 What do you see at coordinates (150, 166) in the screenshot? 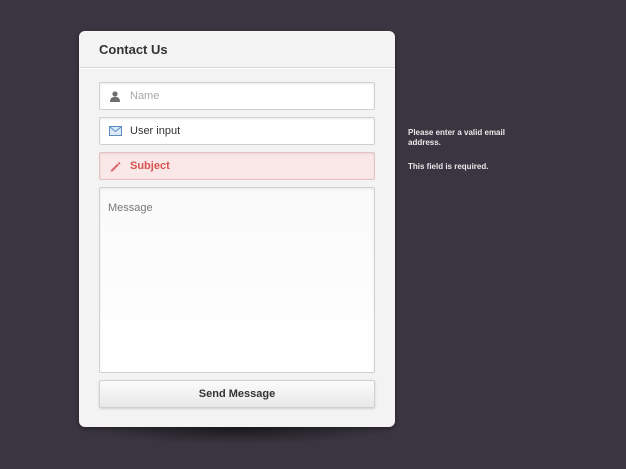
I see `subject-value: Subject` at bounding box center [150, 166].